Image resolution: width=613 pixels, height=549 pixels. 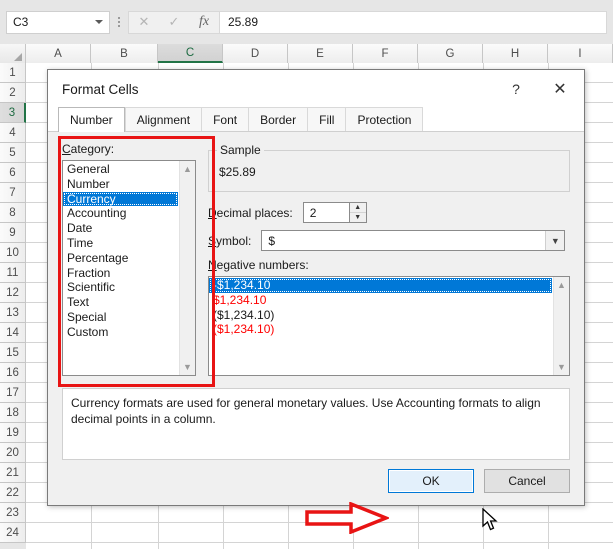 I want to click on cancel-x-icon: ✕, so click(x=144, y=22).